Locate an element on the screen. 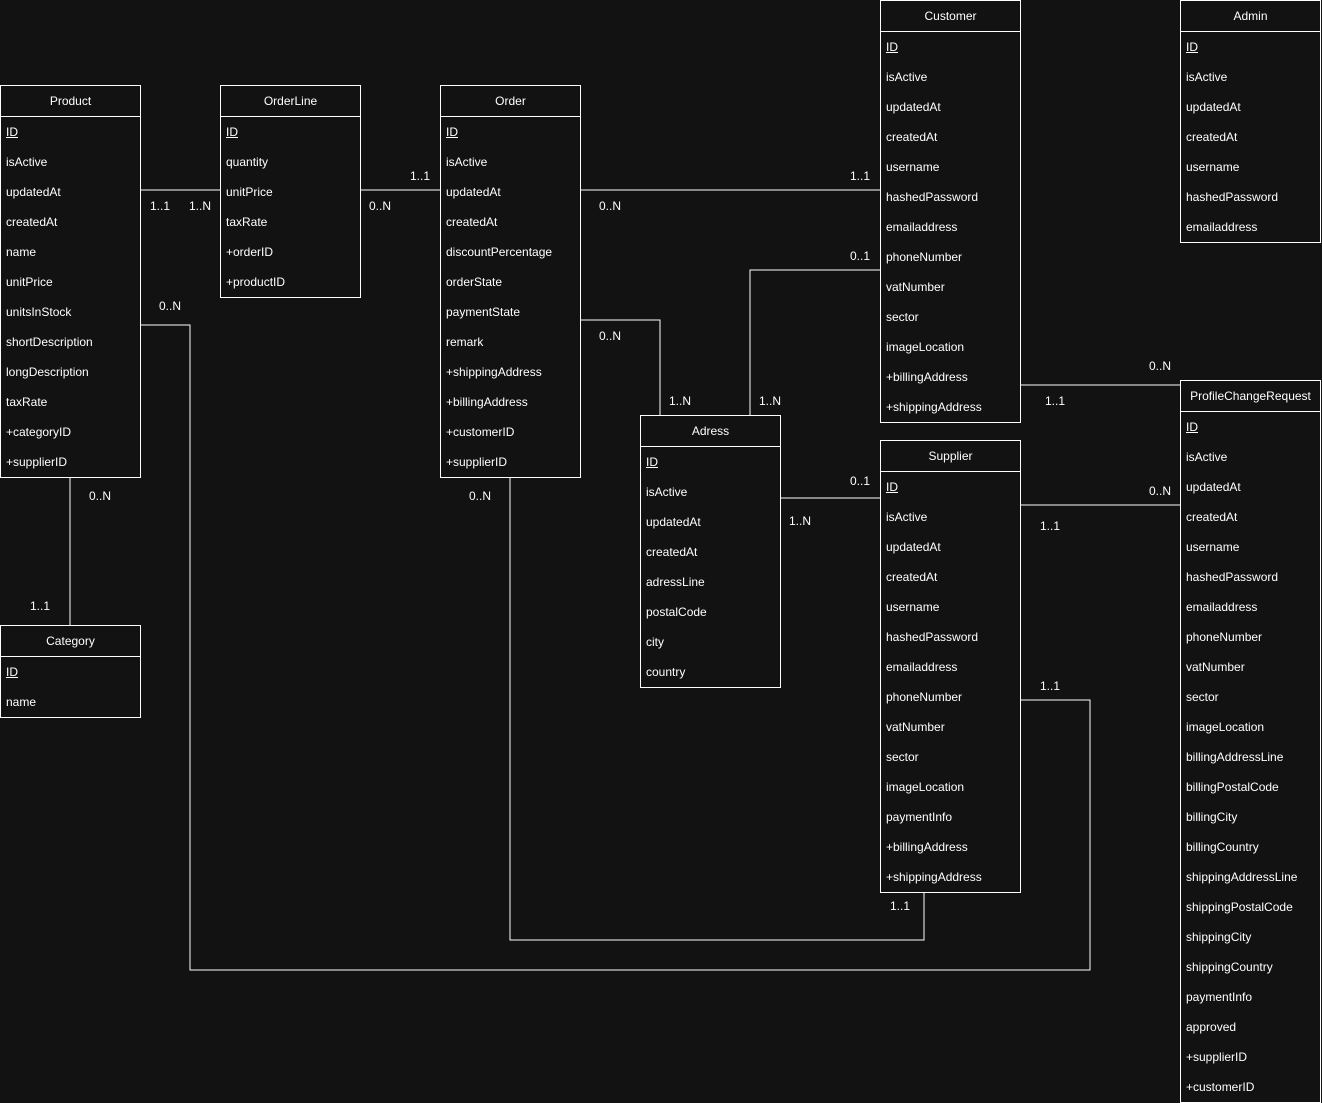 The image size is (1322, 1103). multiplicity-product-supplier-product: 0..N is located at coordinates (170, 306).